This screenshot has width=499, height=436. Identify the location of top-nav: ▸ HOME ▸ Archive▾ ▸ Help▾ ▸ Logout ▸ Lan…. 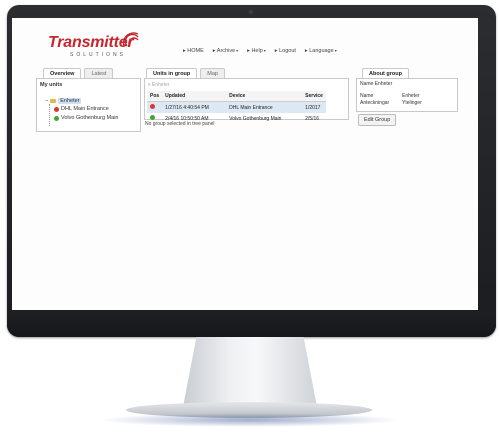
(260, 51).